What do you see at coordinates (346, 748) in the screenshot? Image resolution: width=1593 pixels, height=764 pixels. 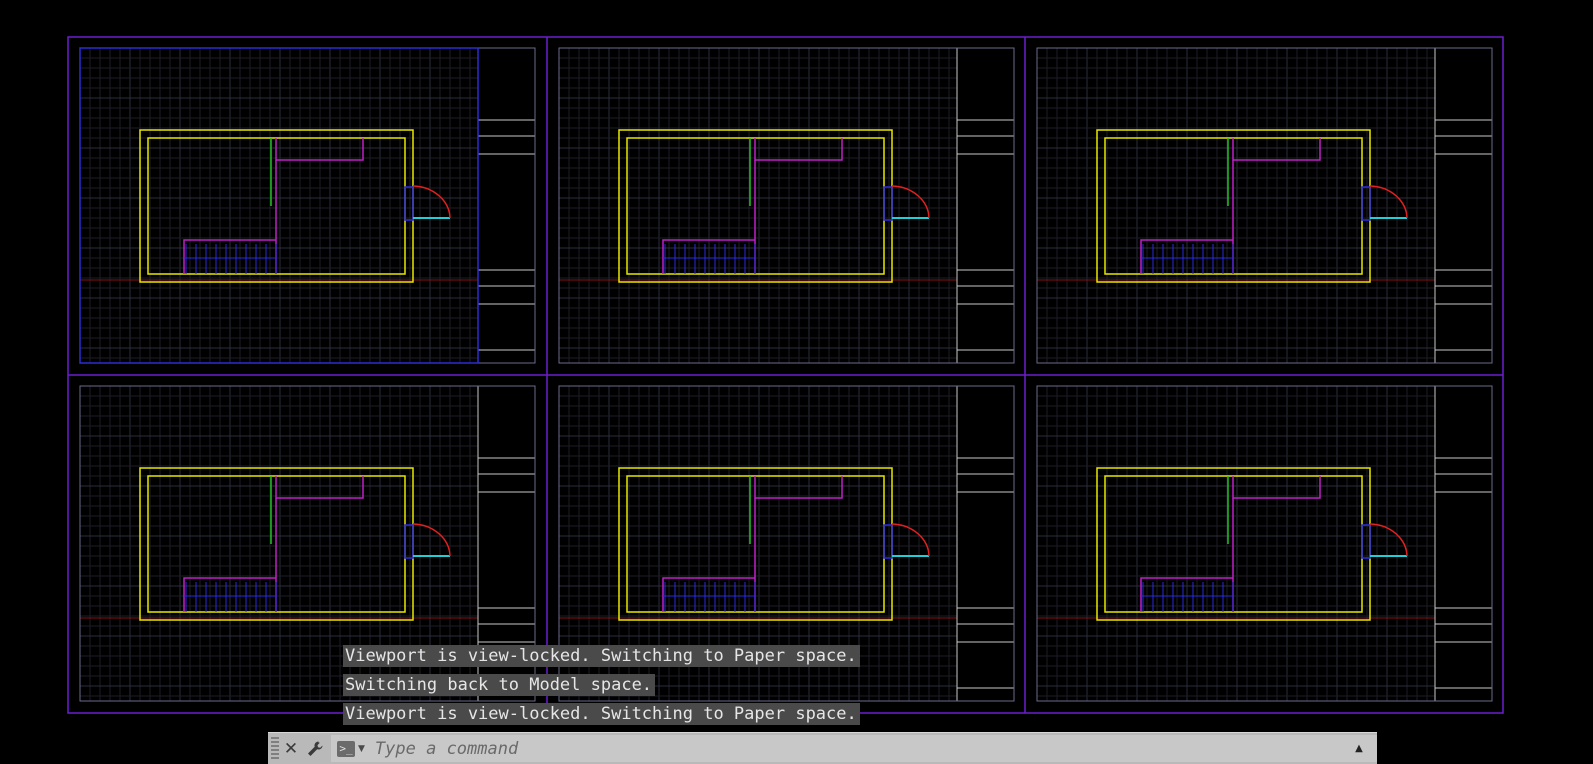 I see `command-prompt-icon: >_` at bounding box center [346, 748].